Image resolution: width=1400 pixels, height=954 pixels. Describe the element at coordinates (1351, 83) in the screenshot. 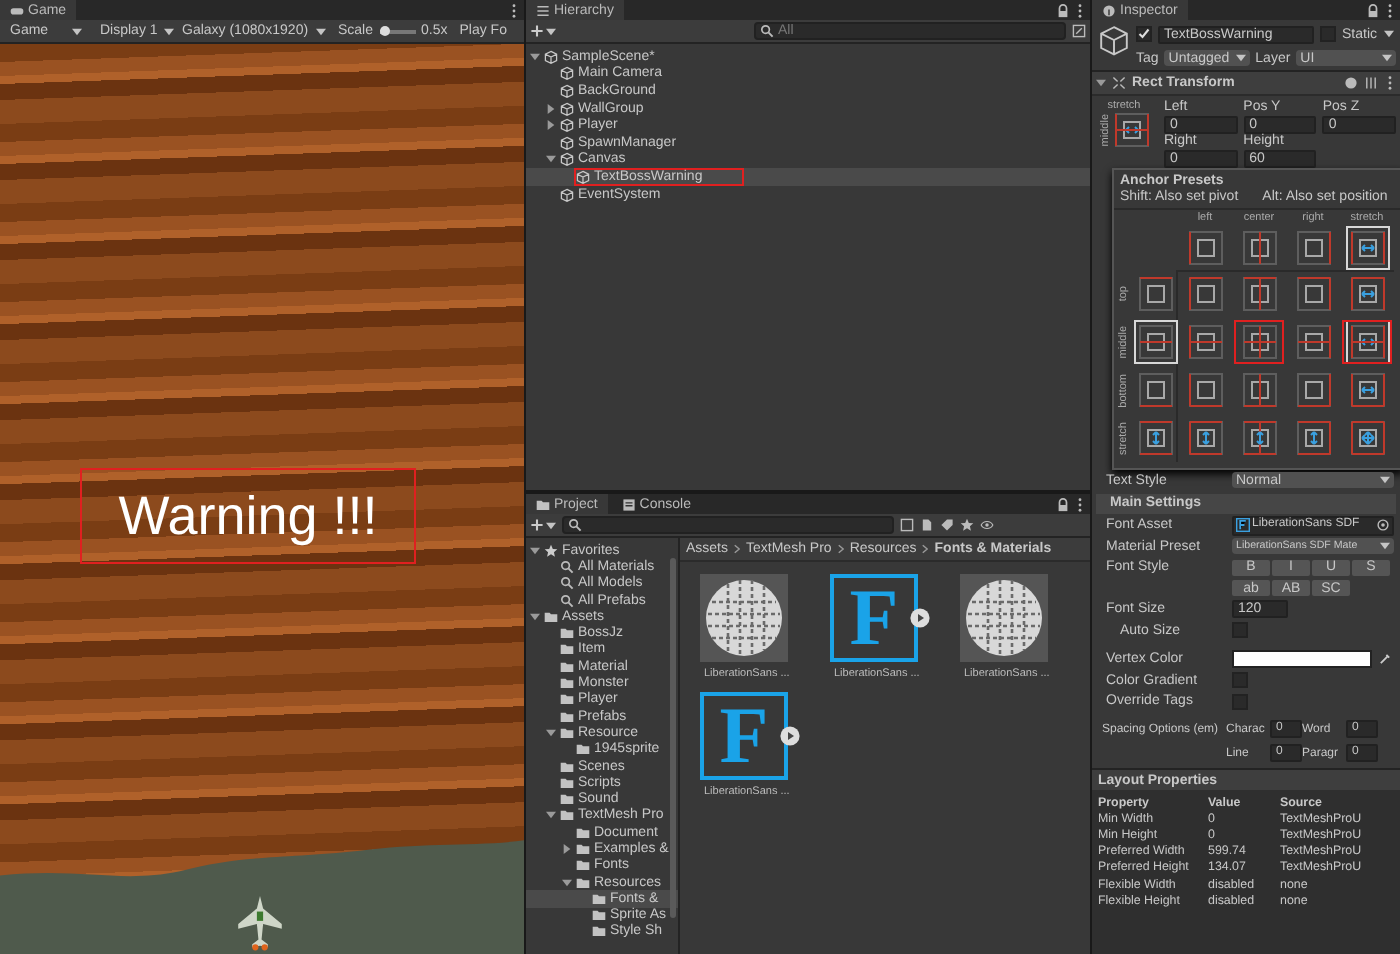

I see `help-icon` at that location.